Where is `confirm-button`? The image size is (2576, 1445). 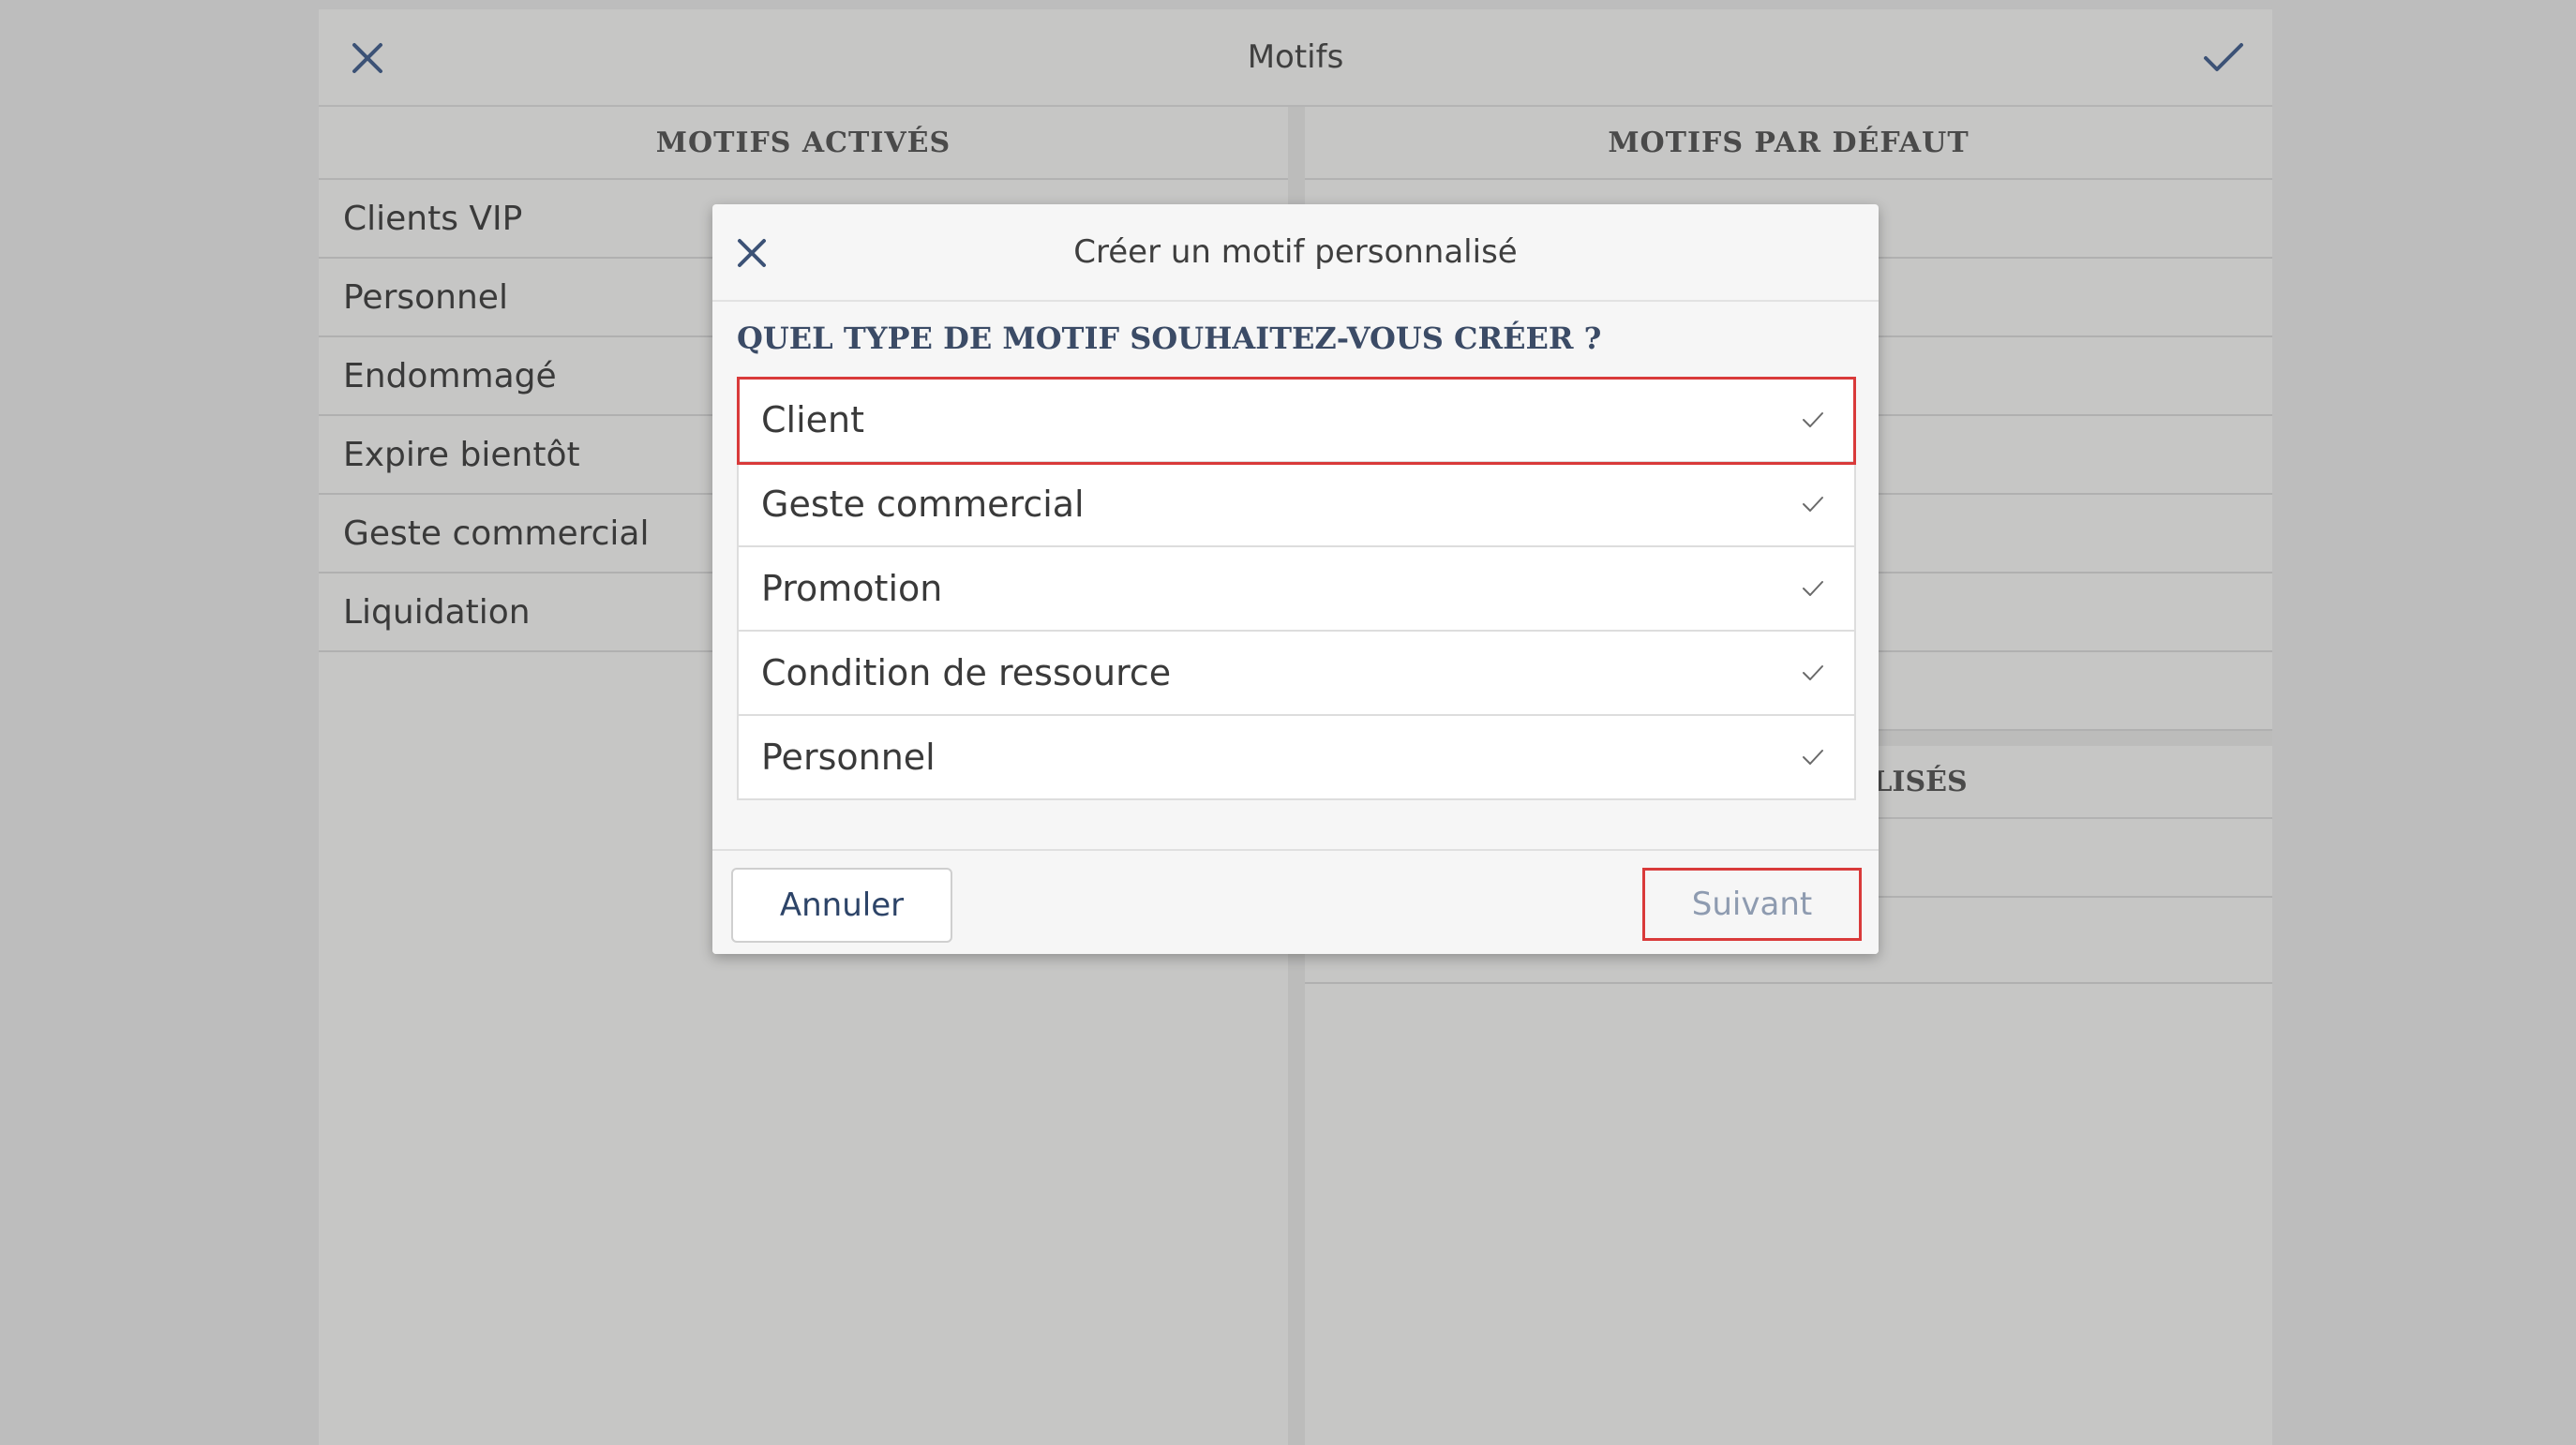 confirm-button is located at coordinates (2224, 58).